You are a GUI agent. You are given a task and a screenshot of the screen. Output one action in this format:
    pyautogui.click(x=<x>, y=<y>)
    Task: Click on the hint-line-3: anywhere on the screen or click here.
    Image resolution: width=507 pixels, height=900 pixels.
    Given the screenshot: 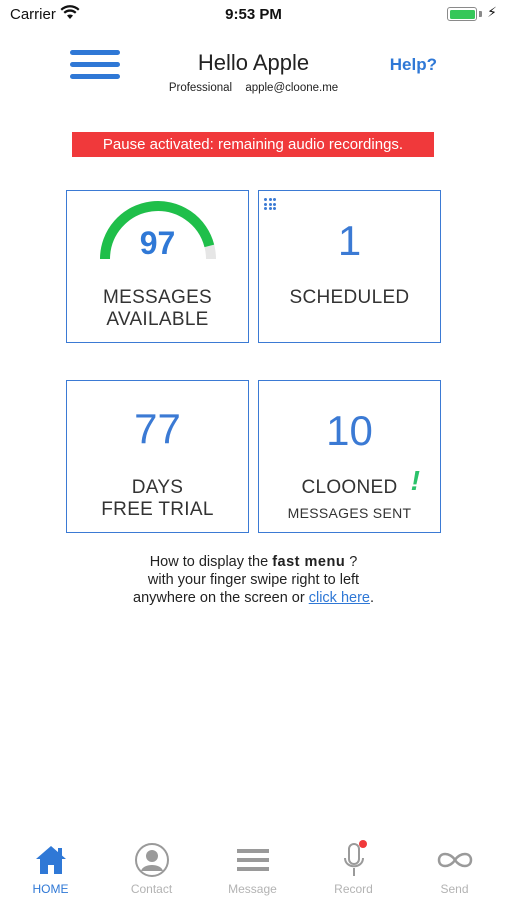 What is the action you would take?
    pyautogui.click(x=253, y=598)
    